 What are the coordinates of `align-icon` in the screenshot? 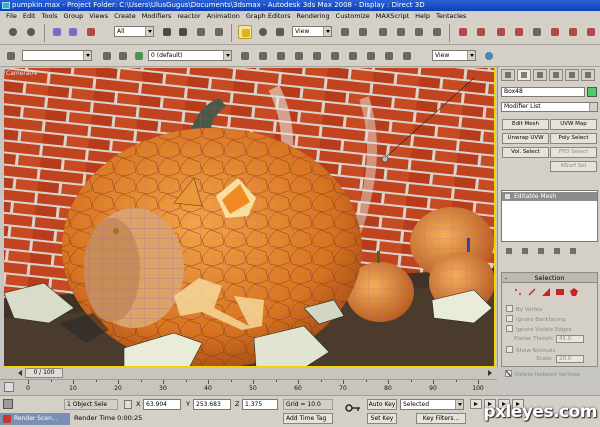 It's located at (481, 32).